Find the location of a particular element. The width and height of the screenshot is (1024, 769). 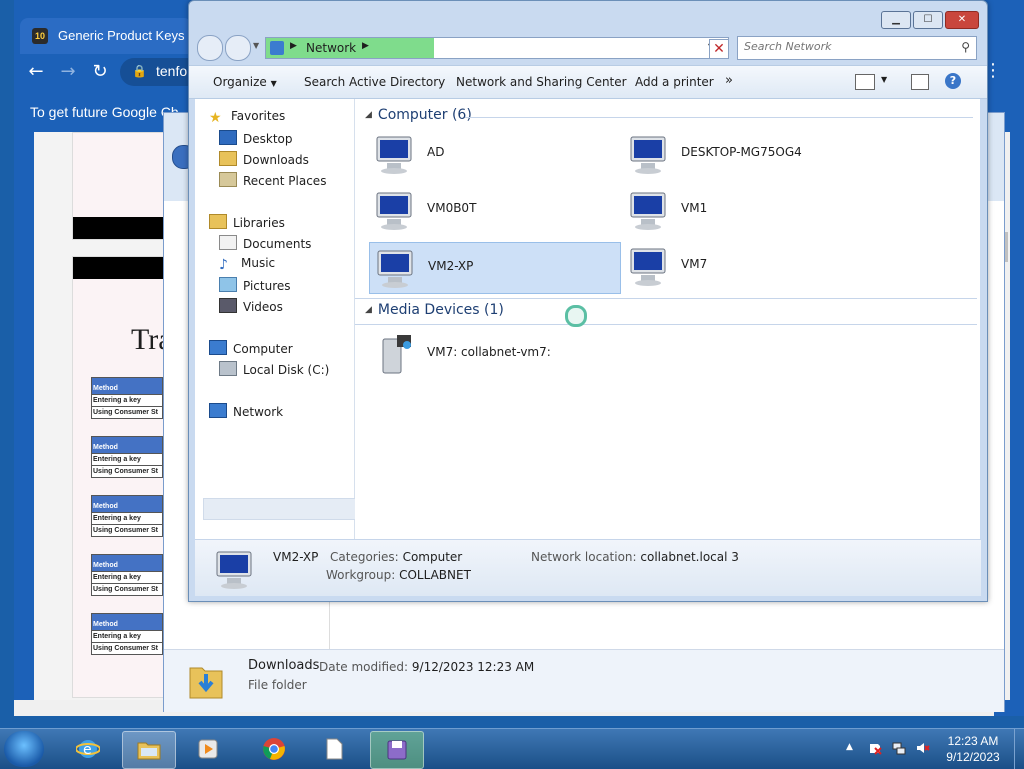

back-button is located at coordinates (210, 48).